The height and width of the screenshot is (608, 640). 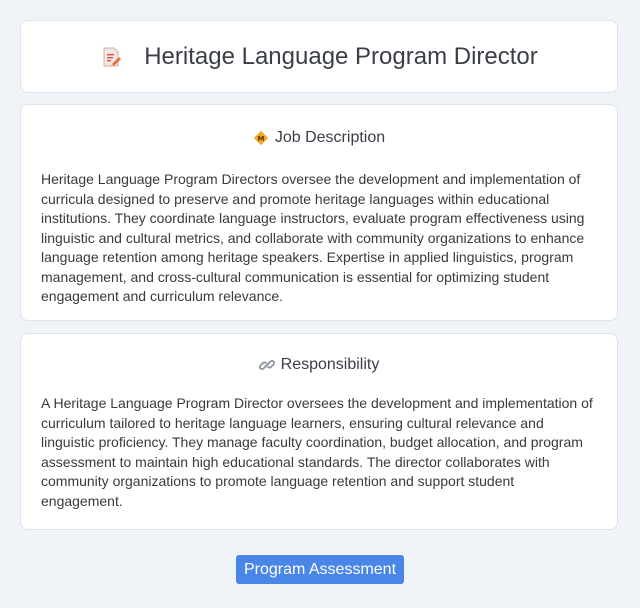 I want to click on responsibility-heading: Responsibility, so click(x=319, y=365).